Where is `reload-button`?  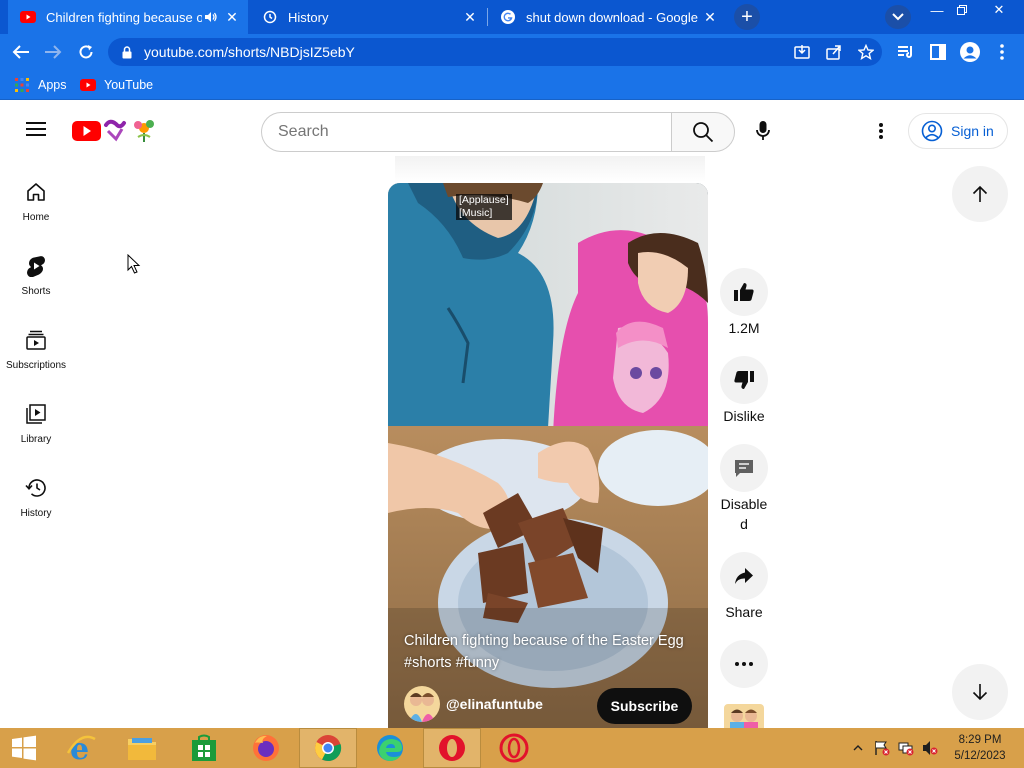
reload-button is located at coordinates (86, 52).